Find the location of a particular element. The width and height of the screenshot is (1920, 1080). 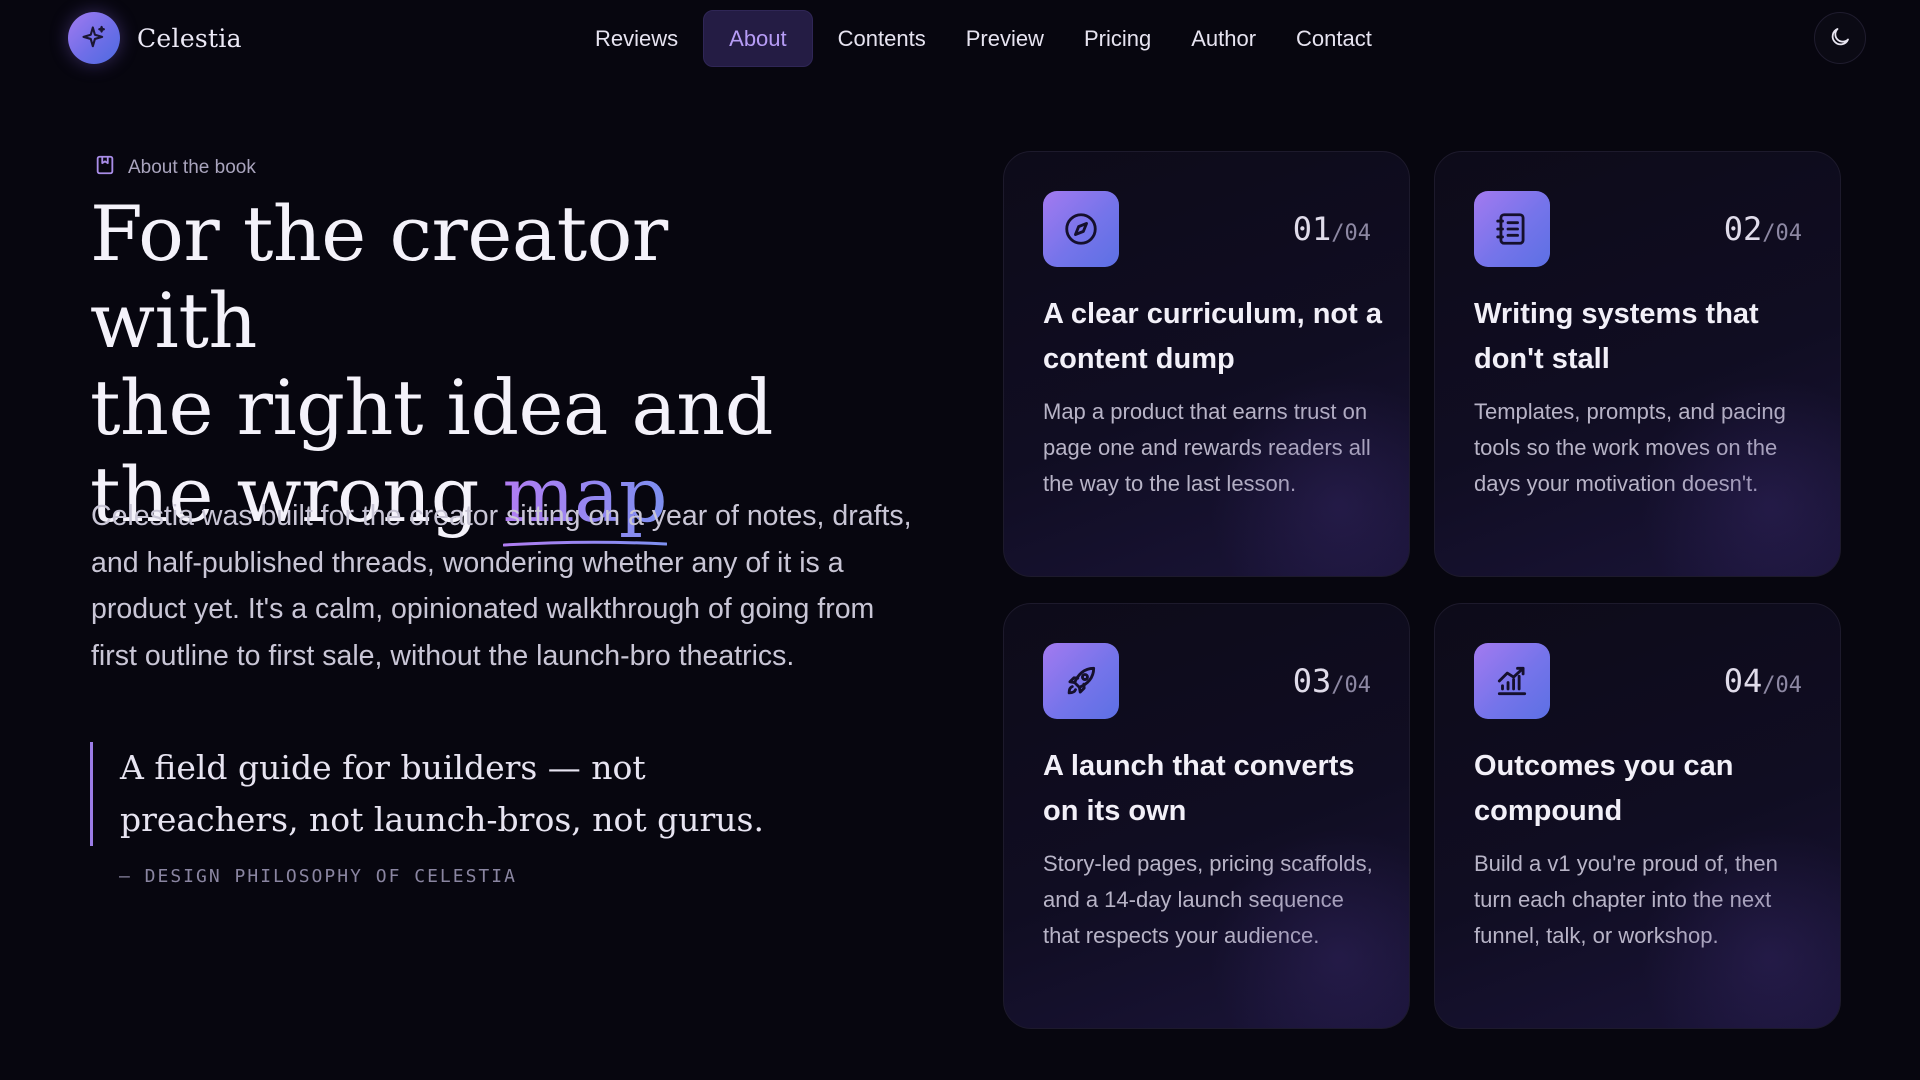

notebook-icon is located at coordinates (1512, 229).